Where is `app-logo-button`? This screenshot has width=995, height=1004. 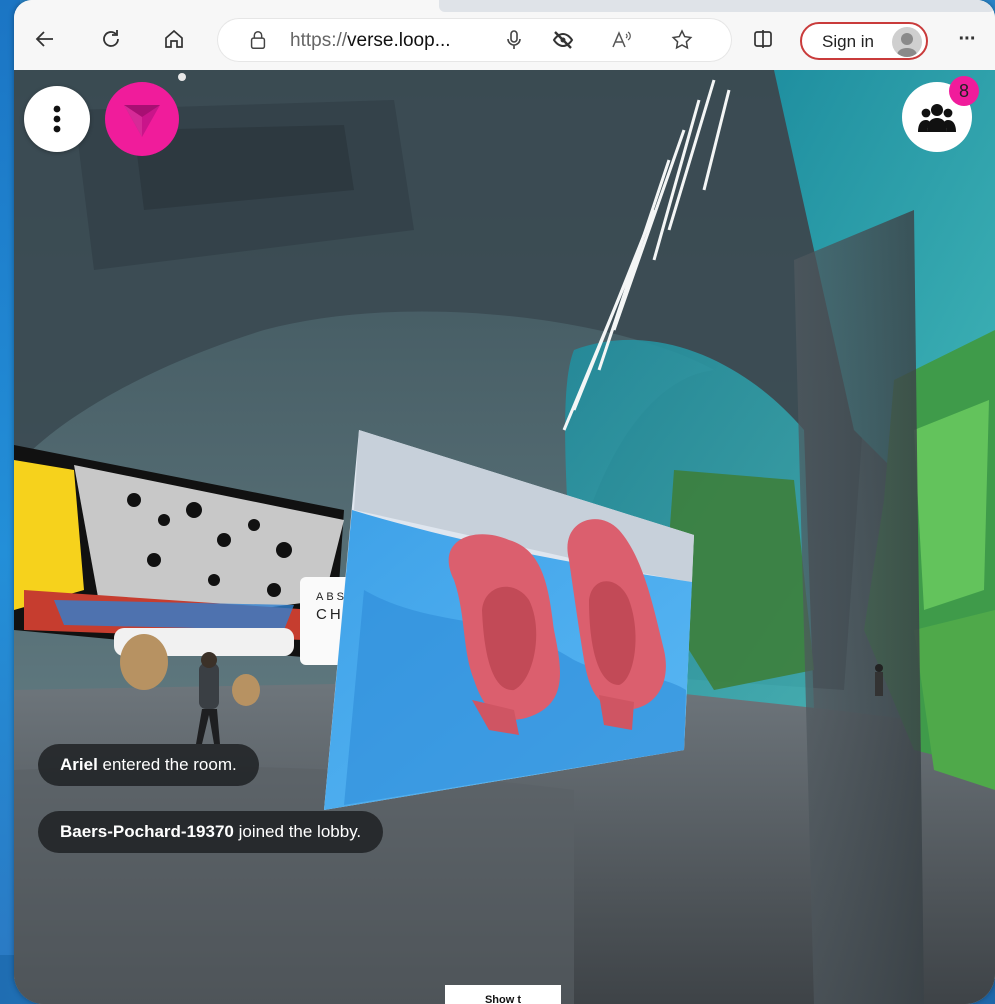
app-logo-button is located at coordinates (142, 119).